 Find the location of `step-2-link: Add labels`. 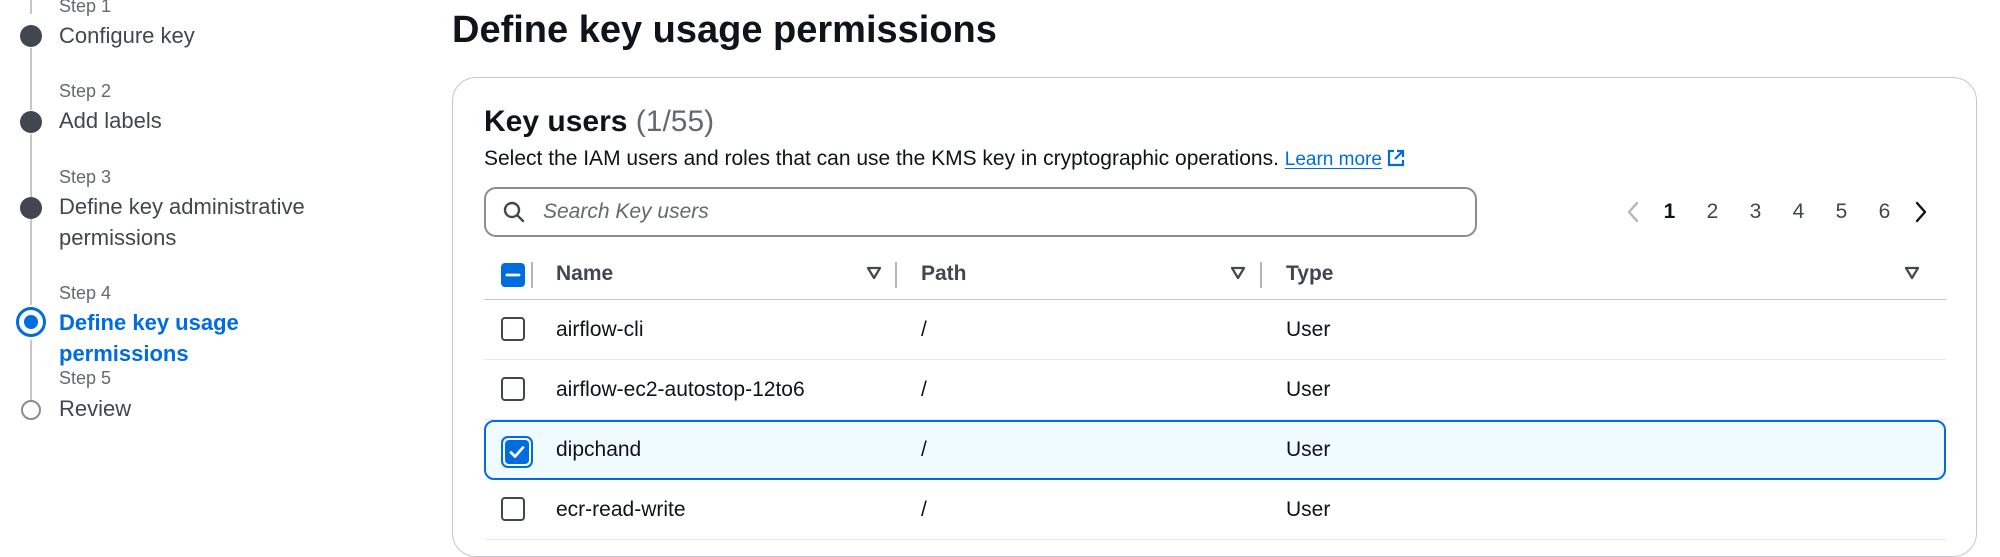

step-2-link: Add labels is located at coordinates (209, 120).